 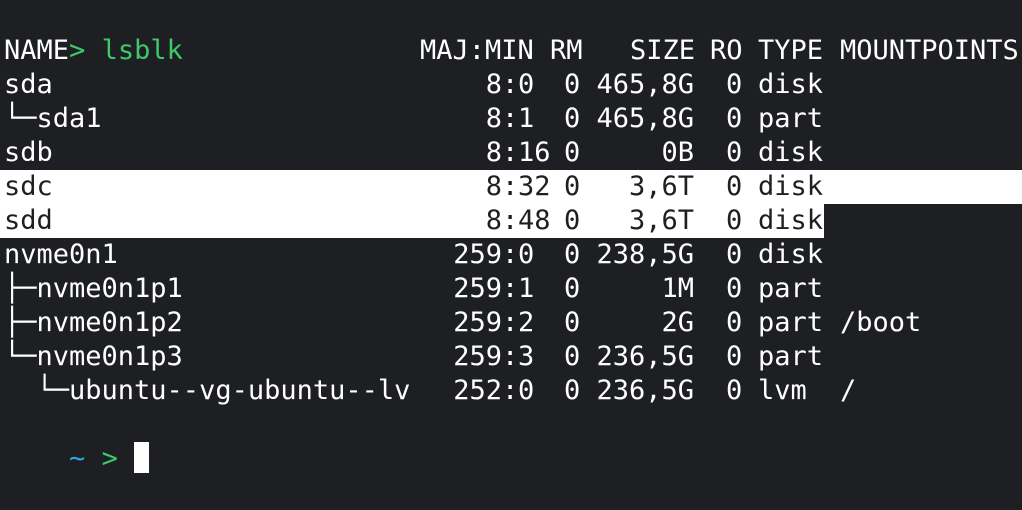 I want to click on cell-size: 238,5G, so click(x=645, y=254).